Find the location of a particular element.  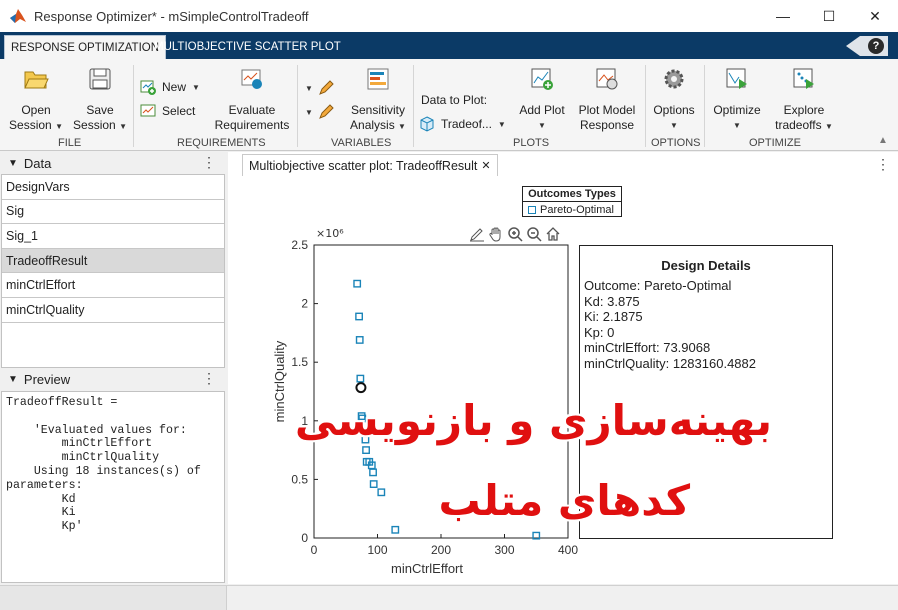

outcomes-legend: Outcomes Types Pareto-Optimal is located at coordinates (572, 201).